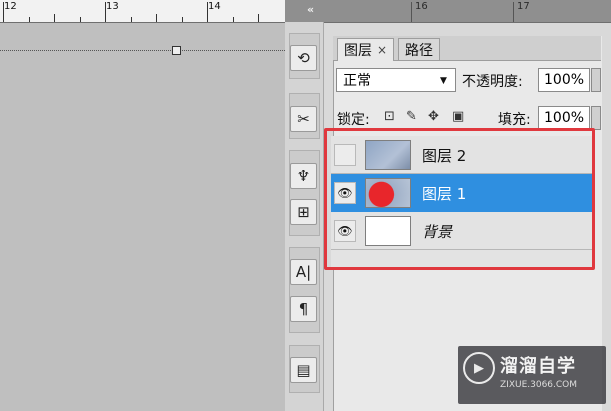  Describe the element at coordinates (448, 11) in the screenshot. I see `panel-ruler-strip: 16 17` at that location.